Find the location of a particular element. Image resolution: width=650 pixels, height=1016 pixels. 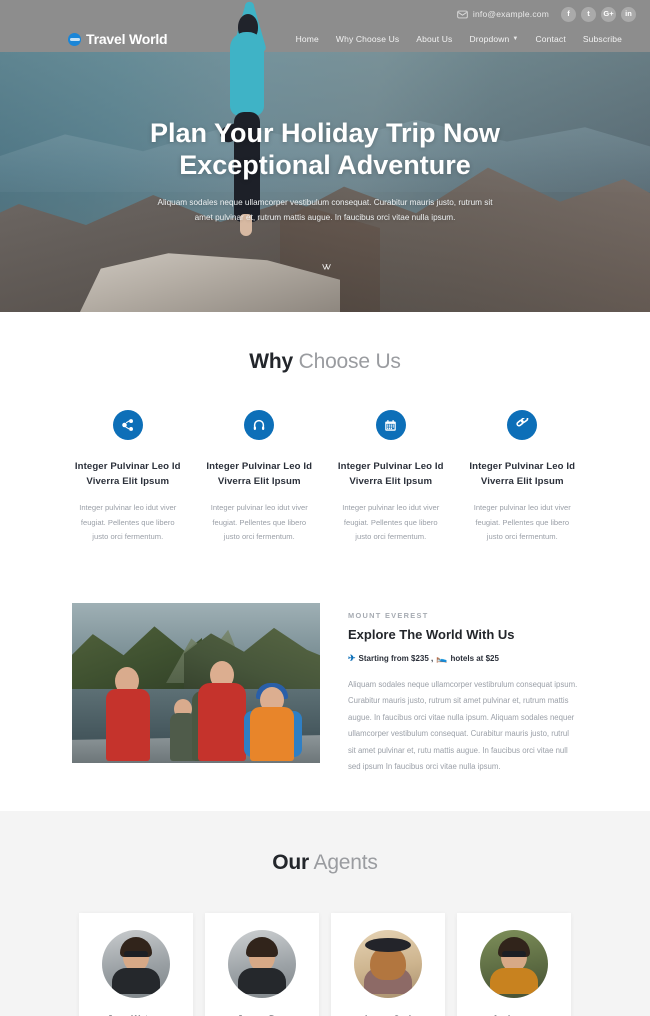

nav-item-home: Home is located at coordinates (307, 39).